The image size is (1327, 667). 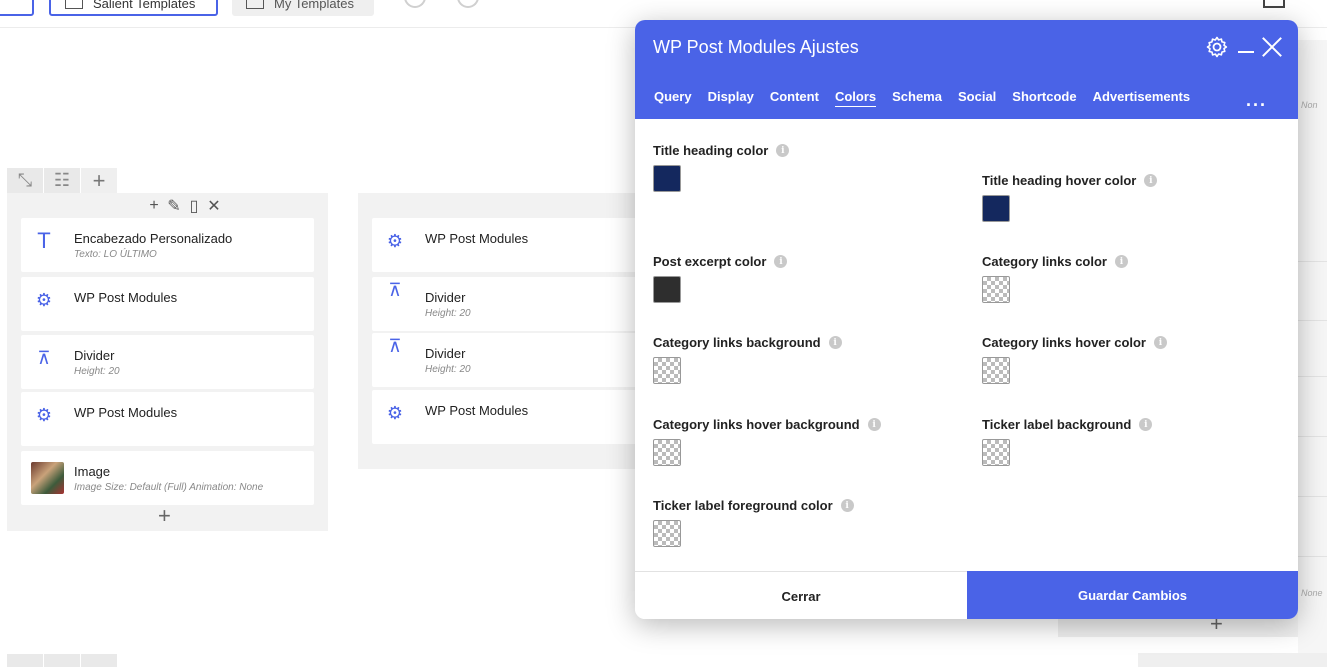 I want to click on field-label: Ticker label foreground color, so click(x=743, y=505).